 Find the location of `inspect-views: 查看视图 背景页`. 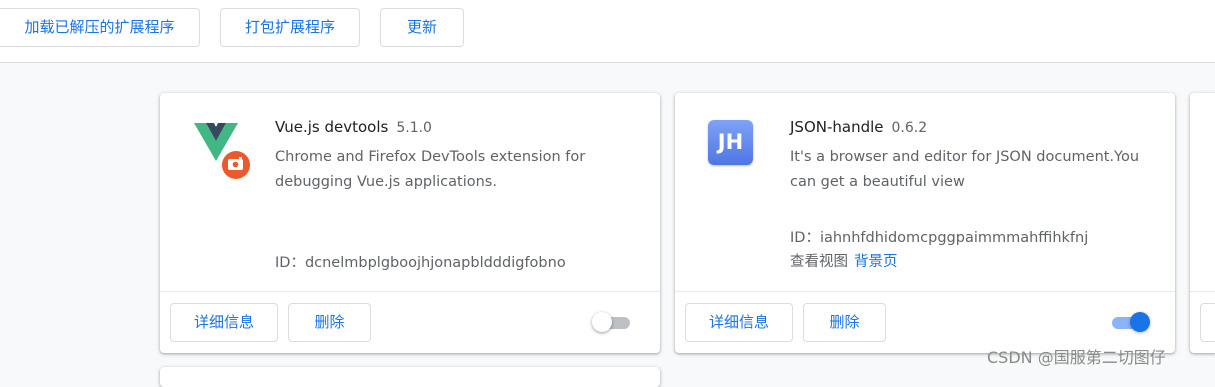

inspect-views: 查看视图 背景页 is located at coordinates (844, 260).